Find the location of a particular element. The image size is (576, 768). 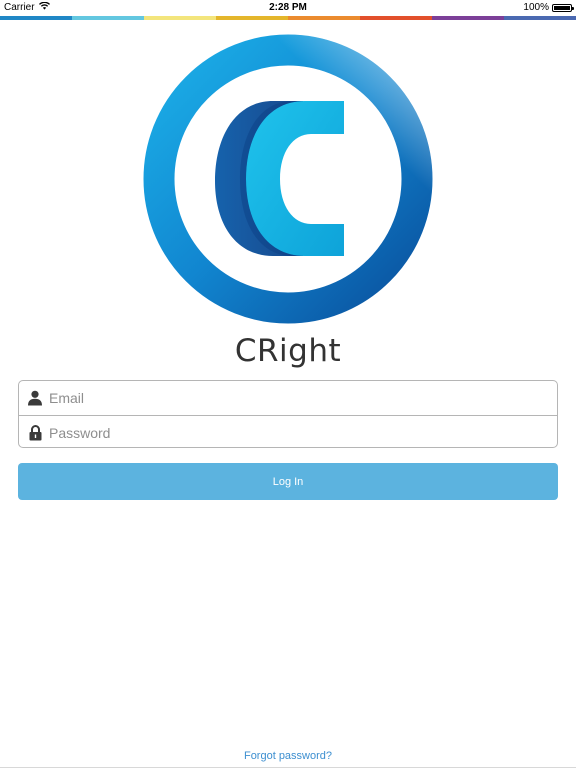

battery-percent: 100% is located at coordinates (536, 7).